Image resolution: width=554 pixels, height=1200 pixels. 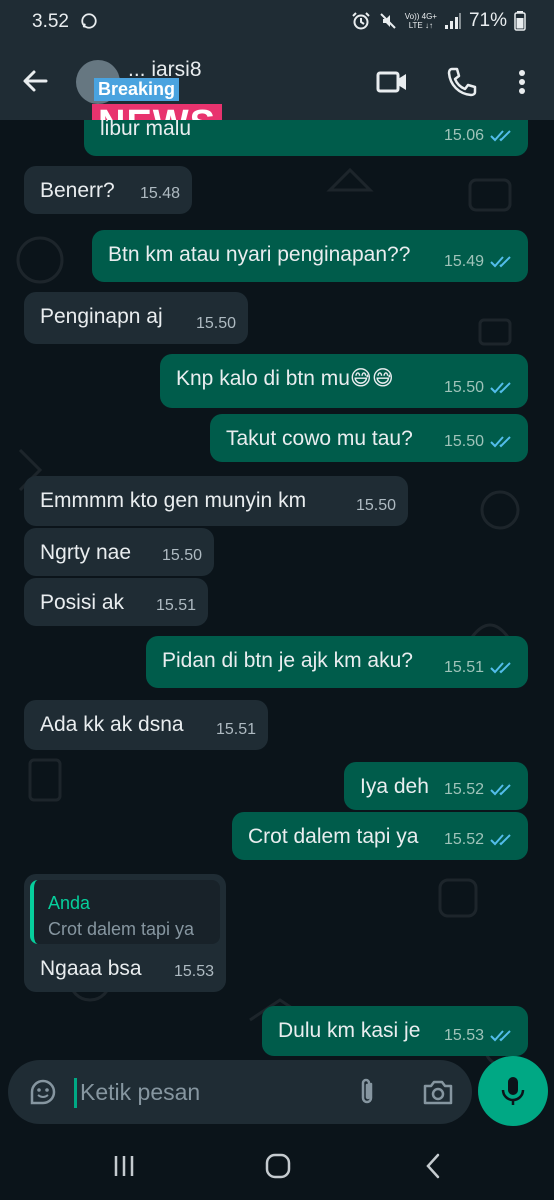 What do you see at coordinates (434, 1166) in the screenshot?
I see `back-nav-icon` at bounding box center [434, 1166].